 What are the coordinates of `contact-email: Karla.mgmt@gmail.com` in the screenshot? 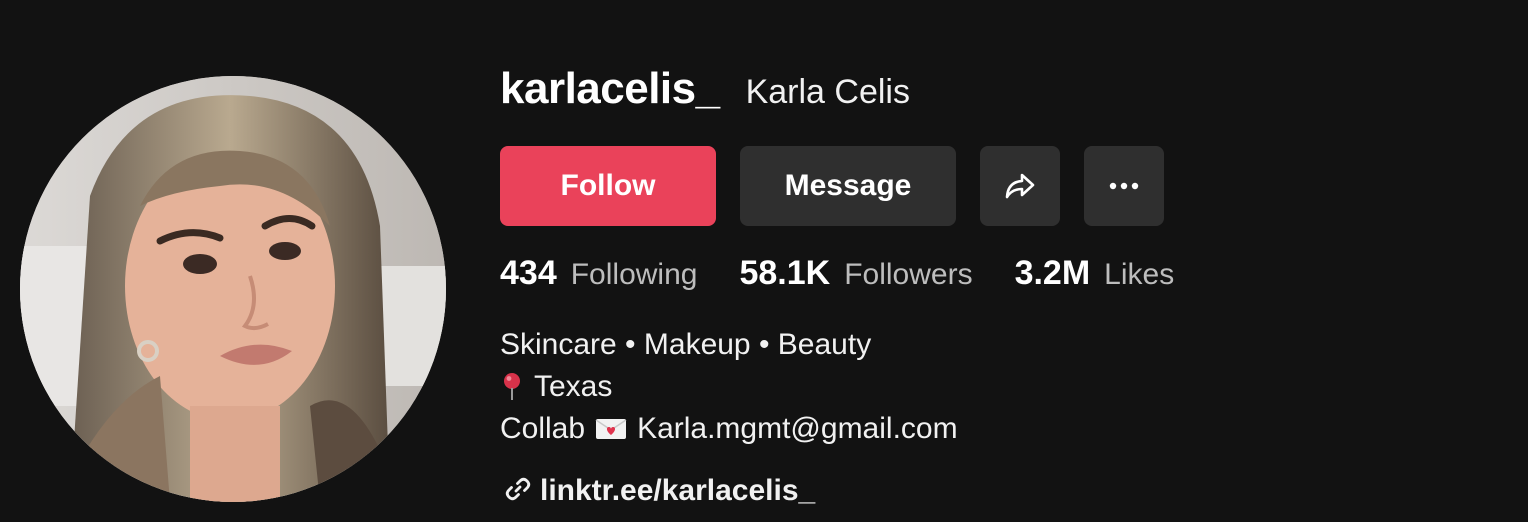 It's located at (797, 428).